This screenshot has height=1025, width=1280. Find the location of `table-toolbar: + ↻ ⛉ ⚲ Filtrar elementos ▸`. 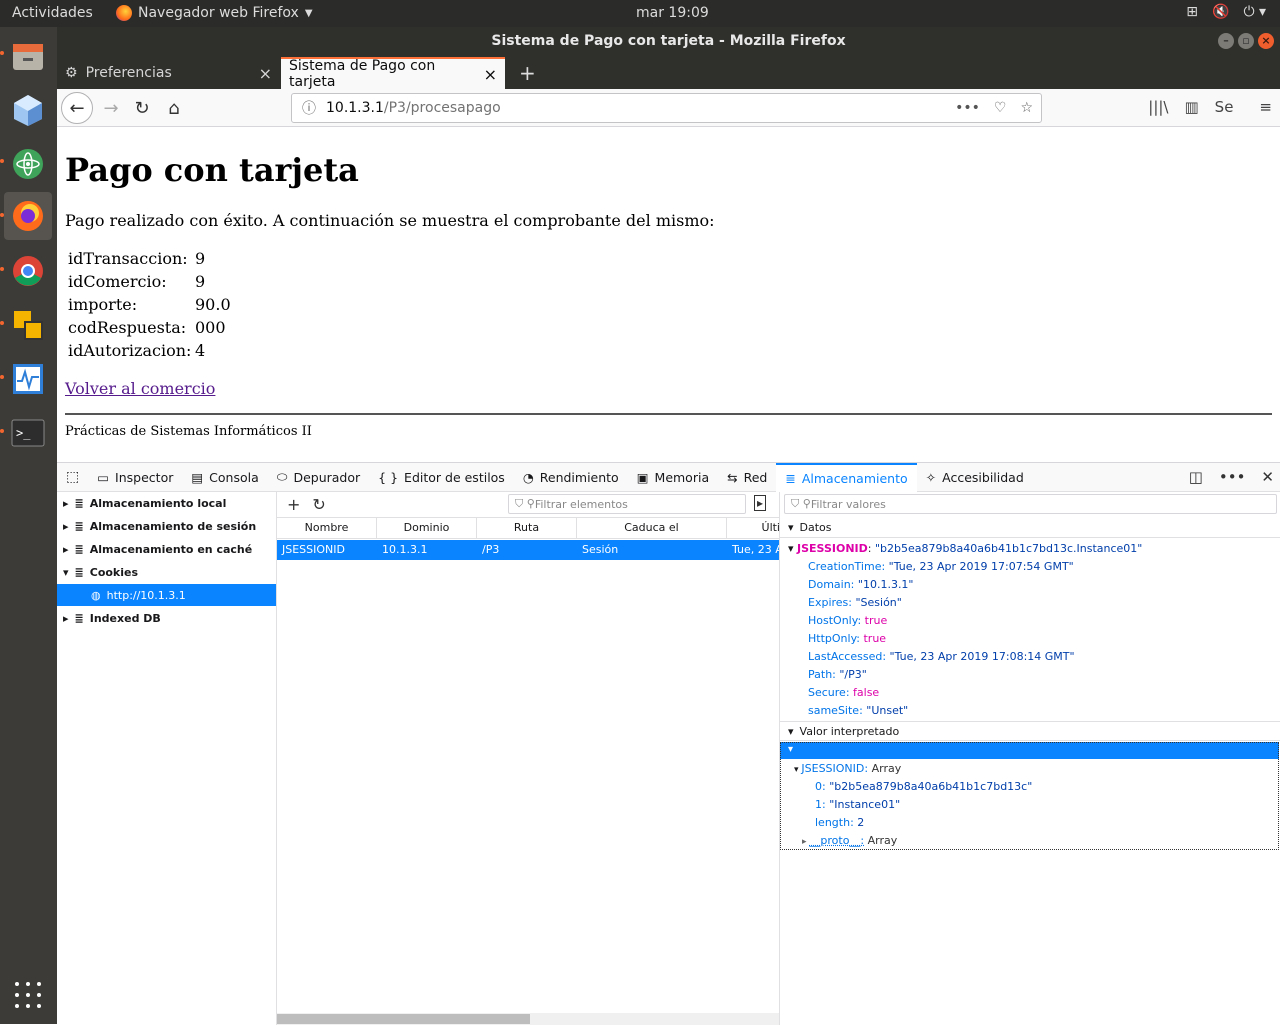

table-toolbar: + ↻ ⛉ ⚲ Filtrar elementos ▸ is located at coordinates (528, 504).